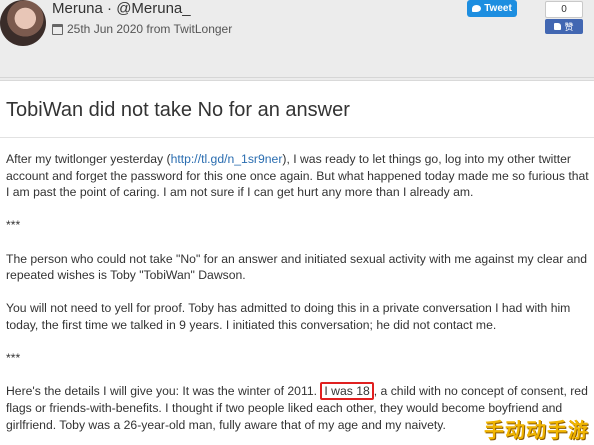 This screenshot has width=594, height=445. Describe the element at coordinates (23, 23) in the screenshot. I see `avatar` at that location.